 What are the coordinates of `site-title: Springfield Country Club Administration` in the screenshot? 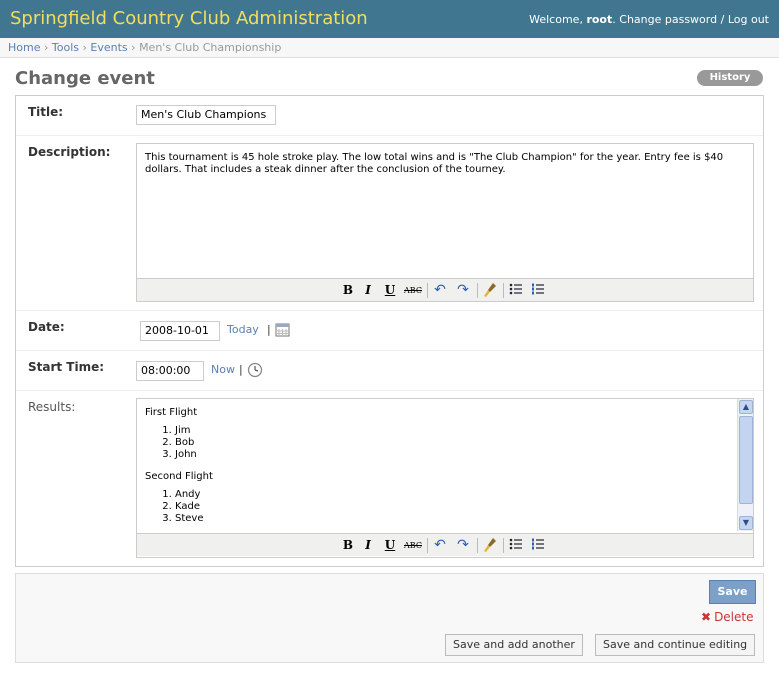 It's located at (189, 18).